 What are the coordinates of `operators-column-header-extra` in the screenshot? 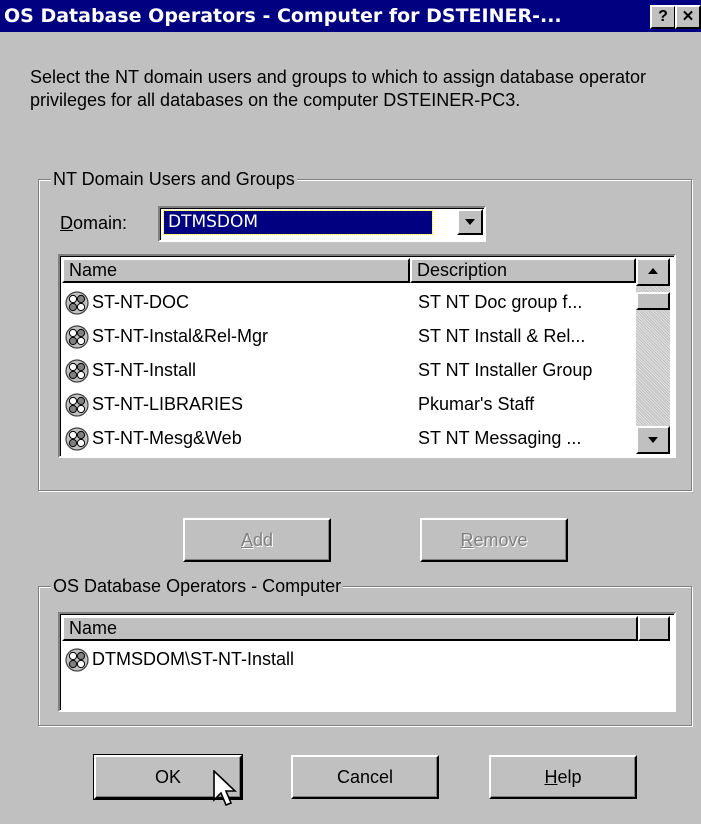 It's located at (654, 628).